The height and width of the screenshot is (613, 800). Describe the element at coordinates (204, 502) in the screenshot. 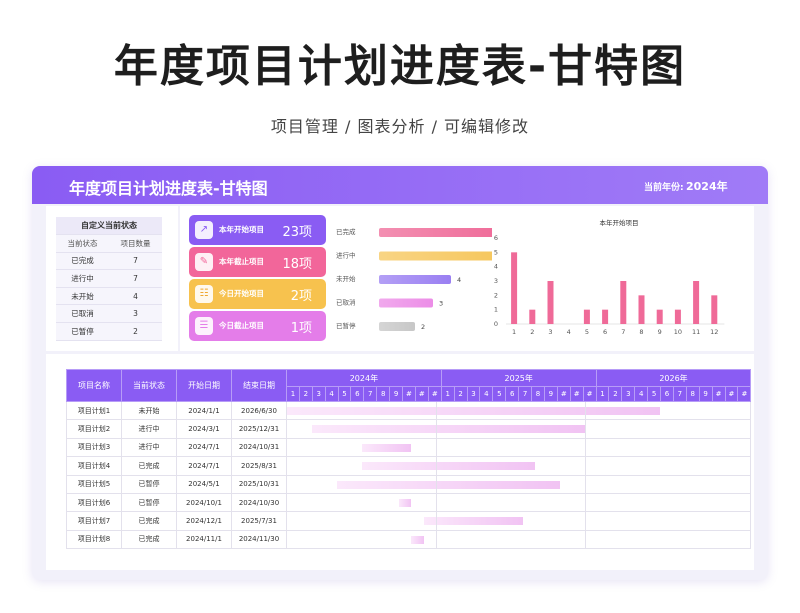

I see `gantt-cell-start: 2024/10/1` at that location.